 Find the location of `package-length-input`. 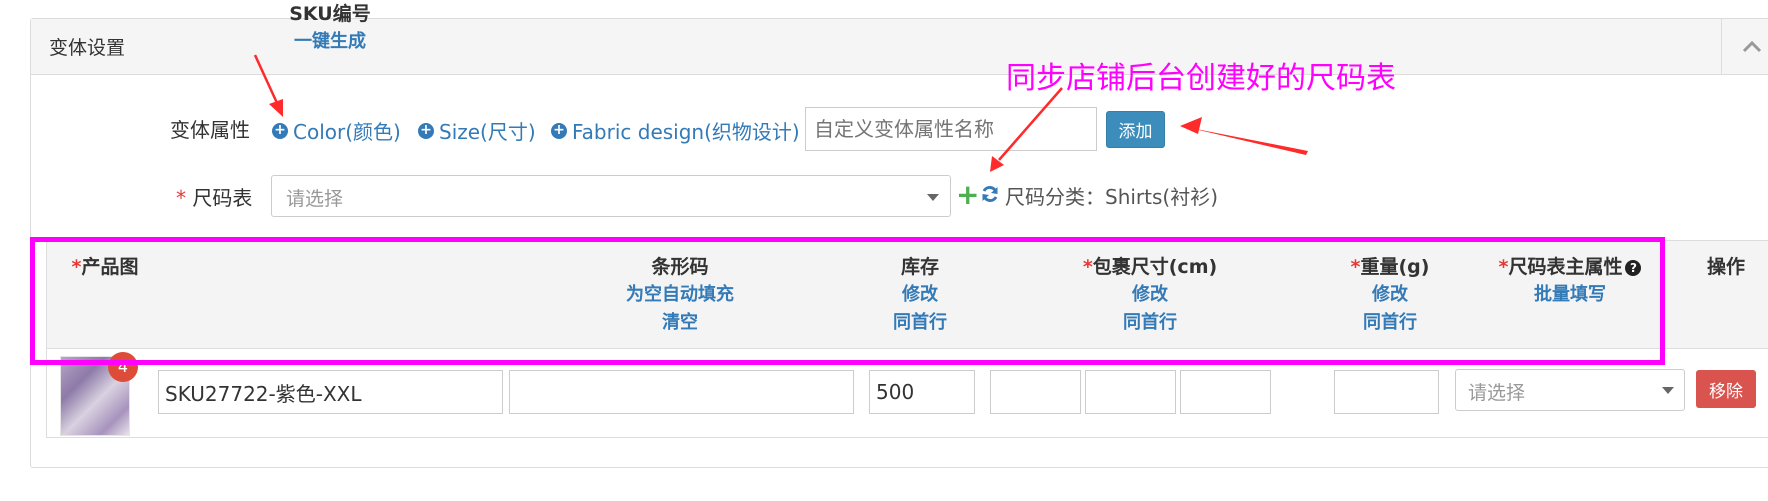

package-length-input is located at coordinates (1035, 392).